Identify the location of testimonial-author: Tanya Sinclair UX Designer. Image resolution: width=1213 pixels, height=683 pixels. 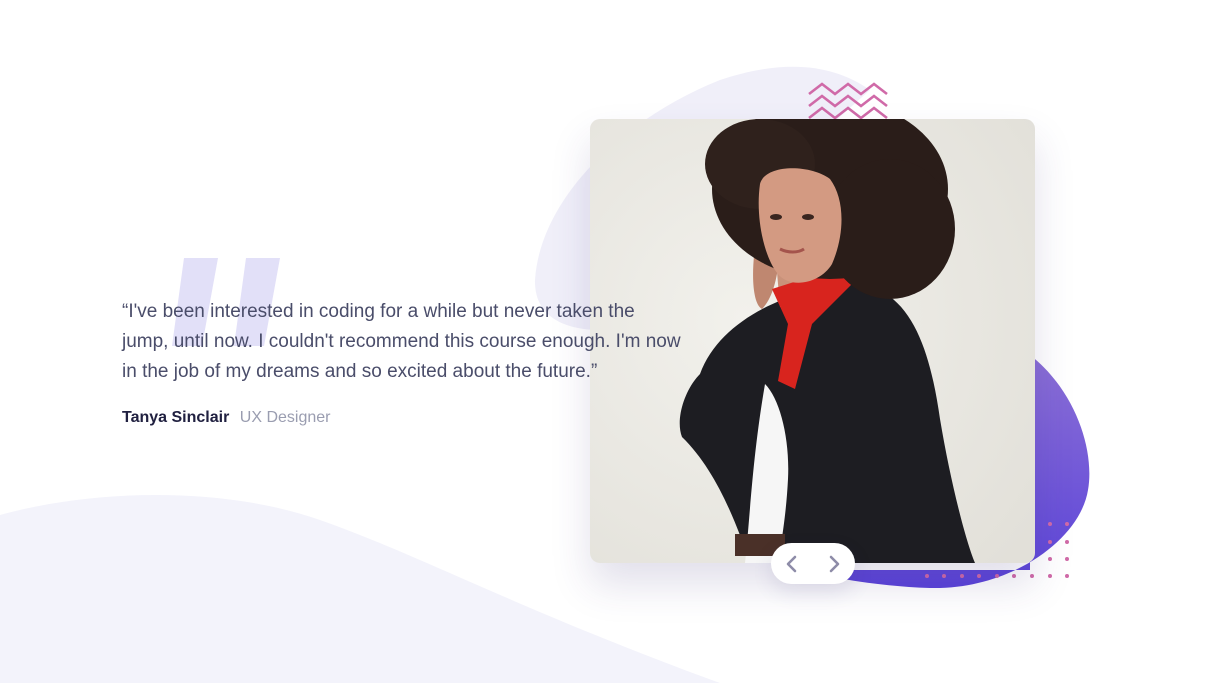
(402, 418).